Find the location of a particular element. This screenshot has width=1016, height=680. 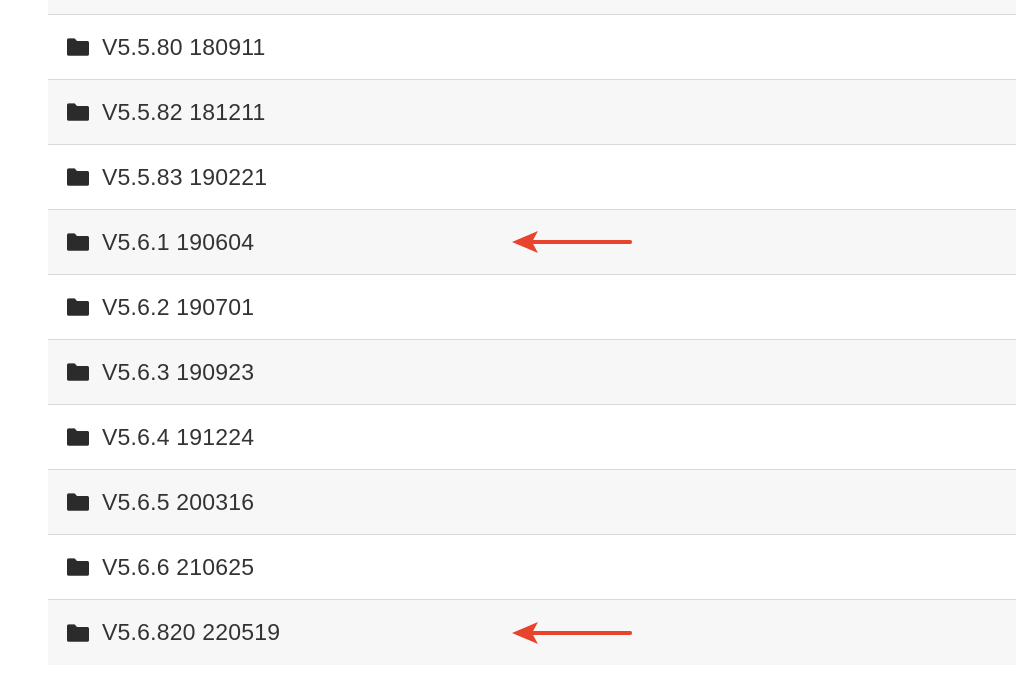

folder-row: V5.6.4 191224 is located at coordinates (532, 437).